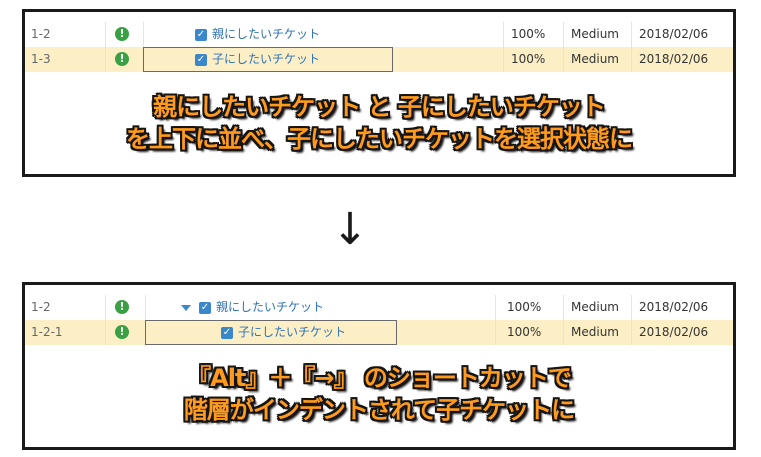 The width and height of the screenshot is (761, 457). What do you see at coordinates (379, 139) in the screenshot?
I see `caption-line-2: を上下に並べ、子にしたいチケットを選択状態に` at bounding box center [379, 139].